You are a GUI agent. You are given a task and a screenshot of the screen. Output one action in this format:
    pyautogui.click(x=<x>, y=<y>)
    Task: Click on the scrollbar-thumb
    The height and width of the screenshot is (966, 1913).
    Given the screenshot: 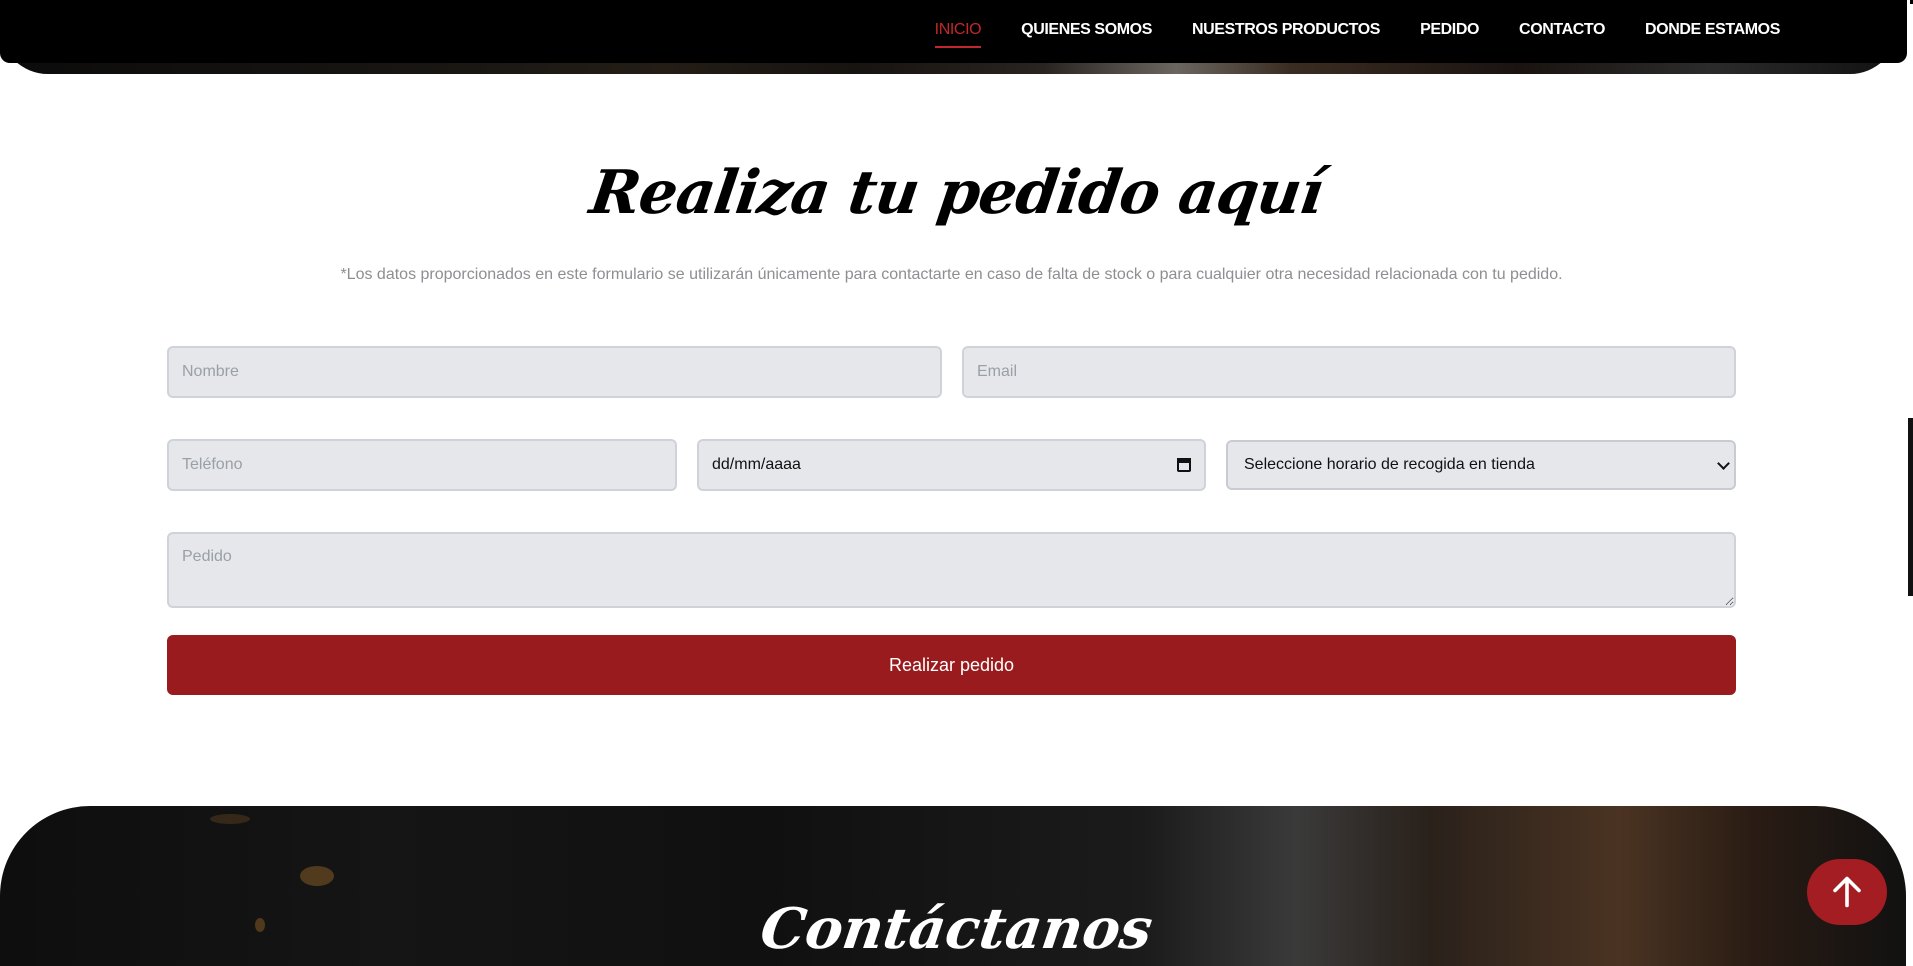 What is the action you would take?
    pyautogui.click(x=1910, y=507)
    